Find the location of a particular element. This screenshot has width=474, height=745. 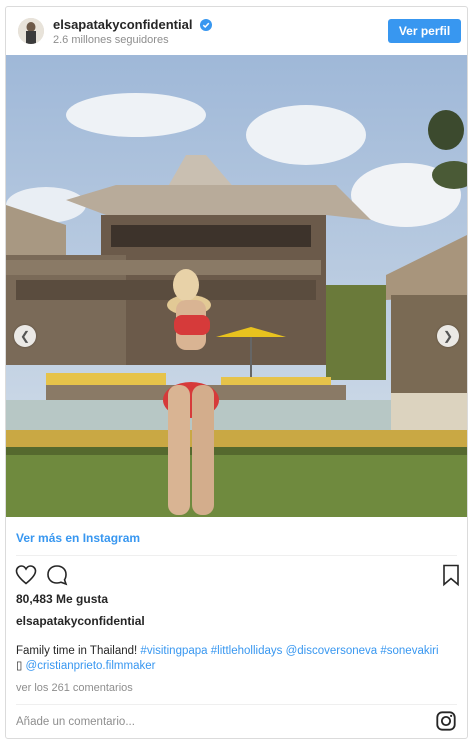

chevron-right-icon: ❯ is located at coordinates (448, 336).